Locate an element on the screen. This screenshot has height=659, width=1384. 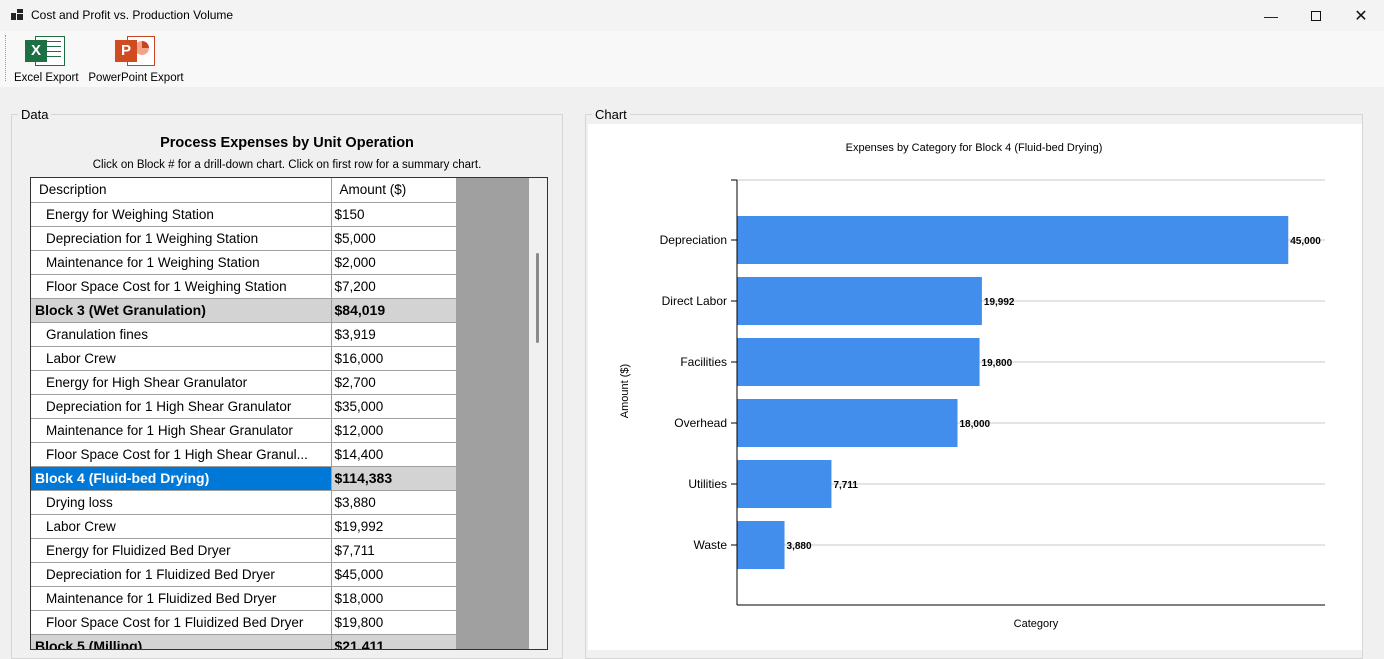
table-row: Drying loss $3,880 is located at coordinates (244, 502).